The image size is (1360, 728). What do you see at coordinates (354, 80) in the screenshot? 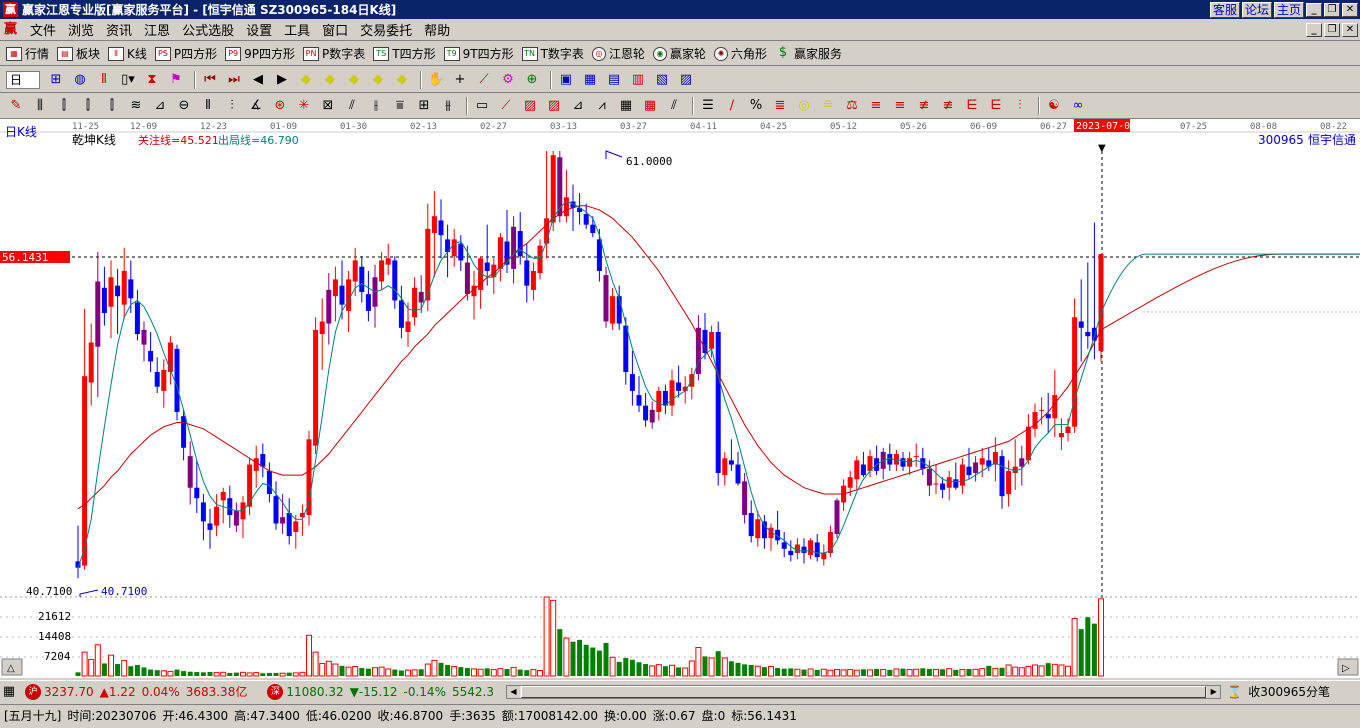
I see `diamond-3-icon: ◆` at bounding box center [354, 80].